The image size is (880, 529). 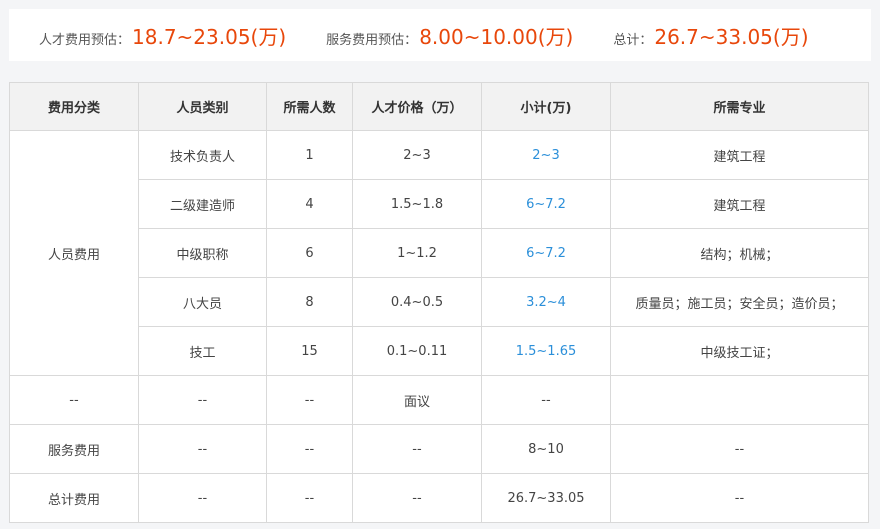 What do you see at coordinates (309, 302) in the screenshot?
I see `required-count-cell: 8` at bounding box center [309, 302].